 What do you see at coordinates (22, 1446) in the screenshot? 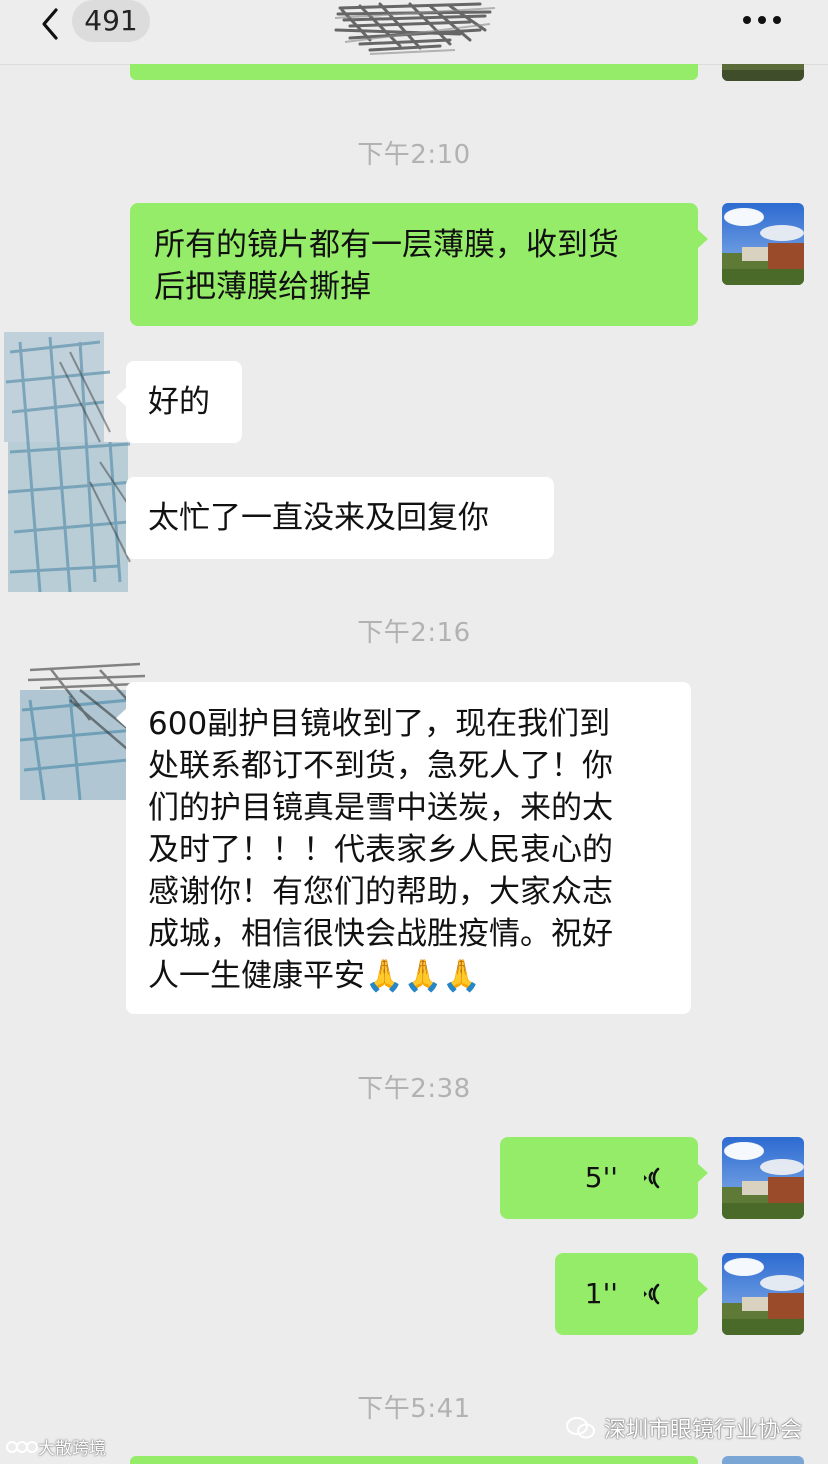
I see `watermark-logo-icon` at bounding box center [22, 1446].